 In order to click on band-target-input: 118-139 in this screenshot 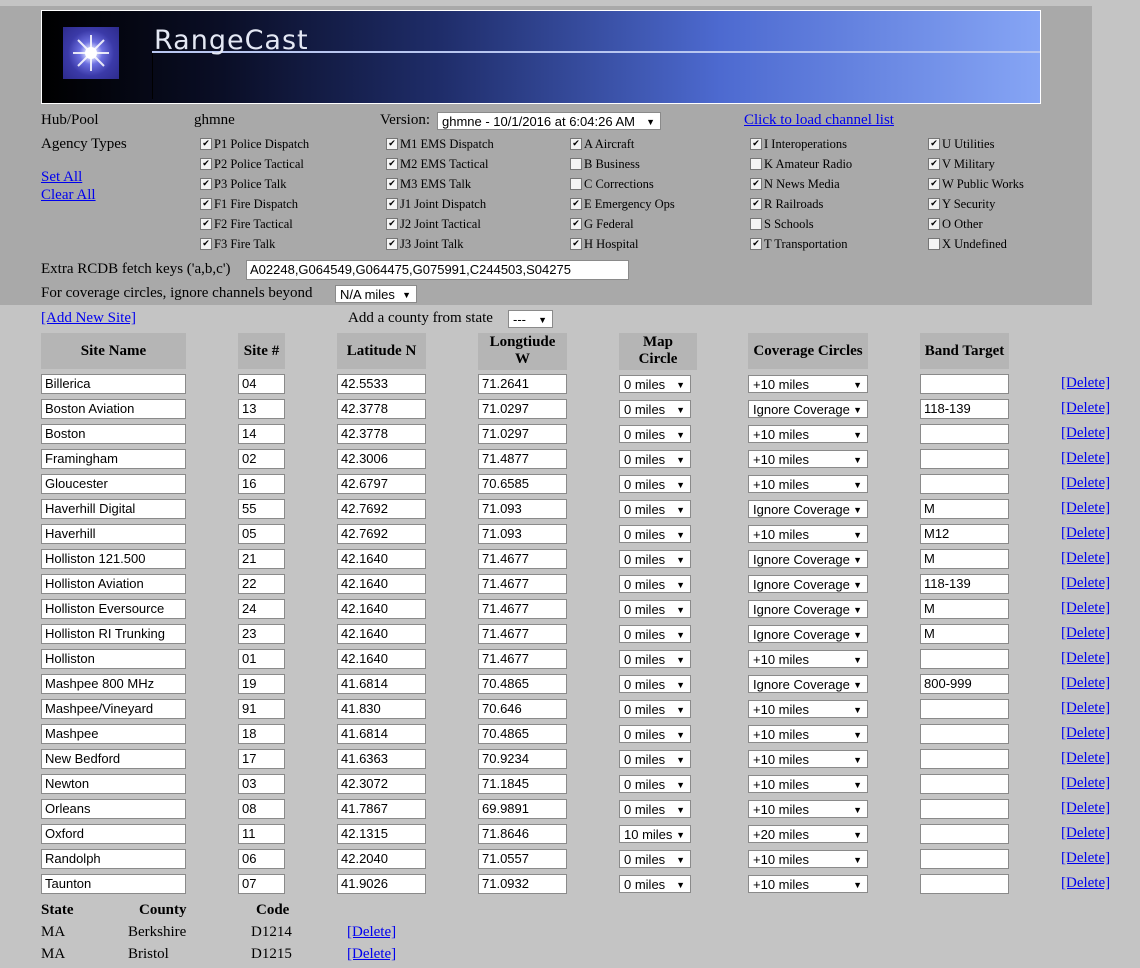, I will do `click(964, 584)`.